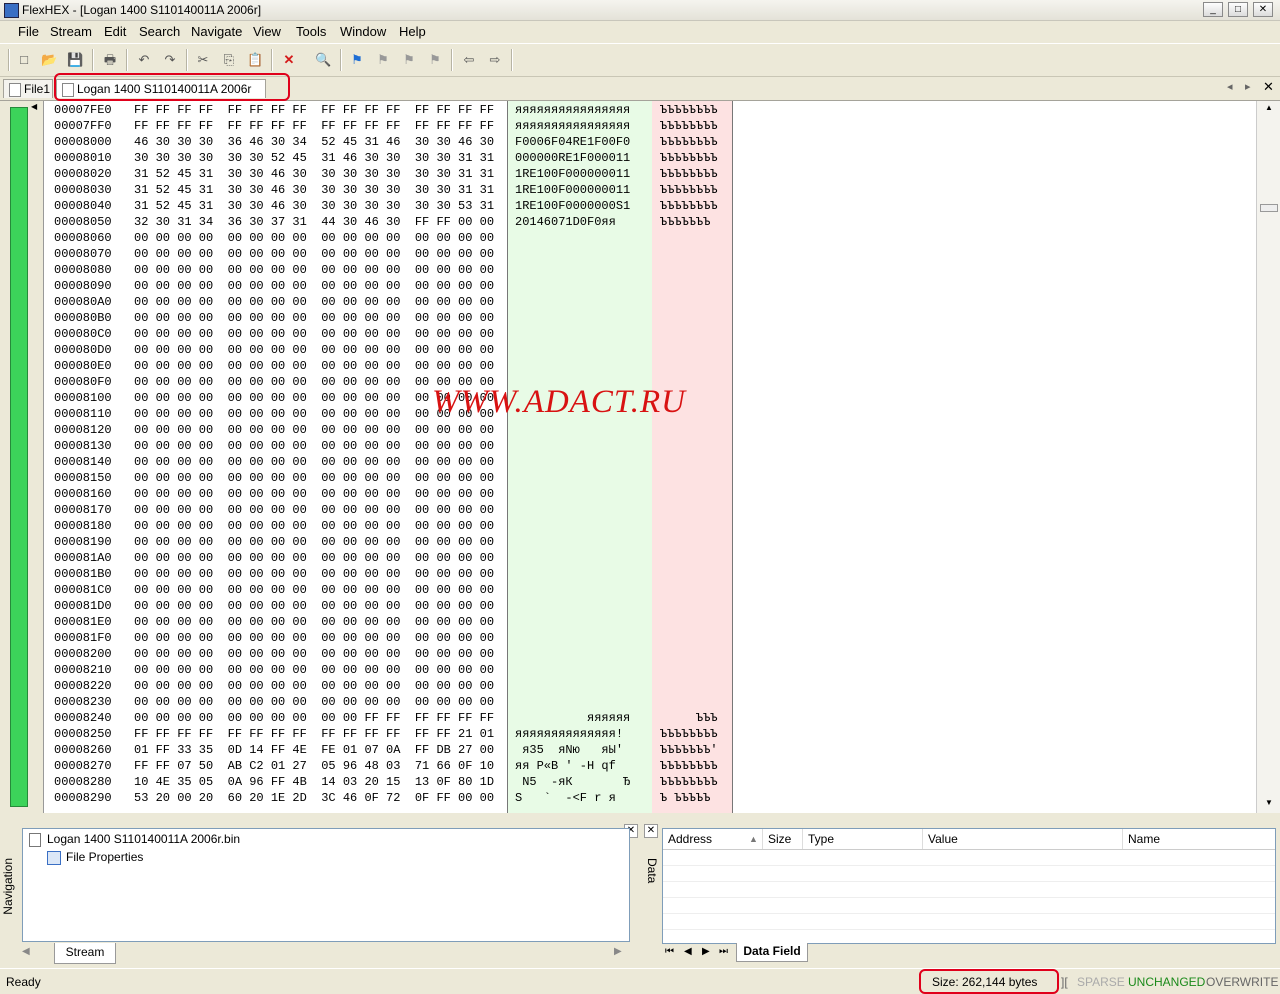 The image size is (1280, 994). I want to click on tree-file-properties: File Properties, so click(104, 857).